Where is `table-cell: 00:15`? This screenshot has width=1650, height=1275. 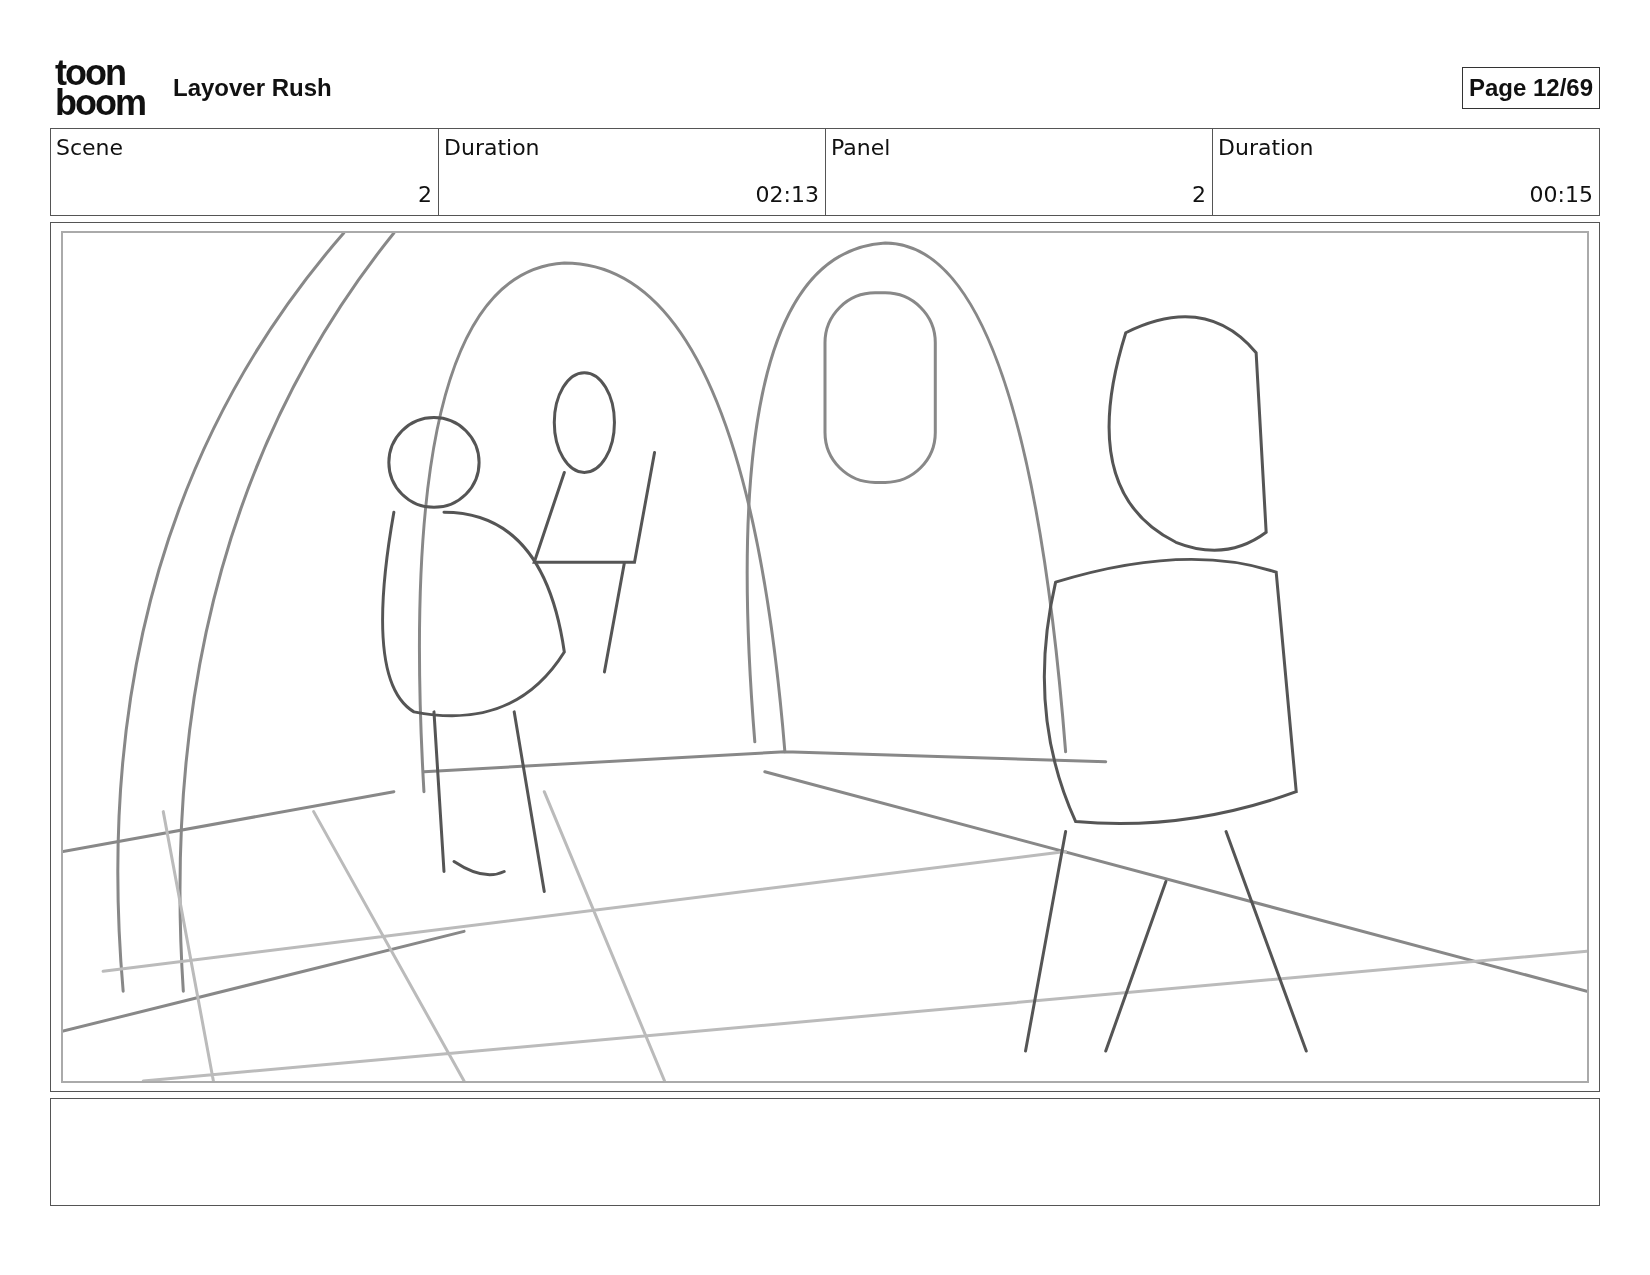
table-cell: 00:15 is located at coordinates (1561, 194).